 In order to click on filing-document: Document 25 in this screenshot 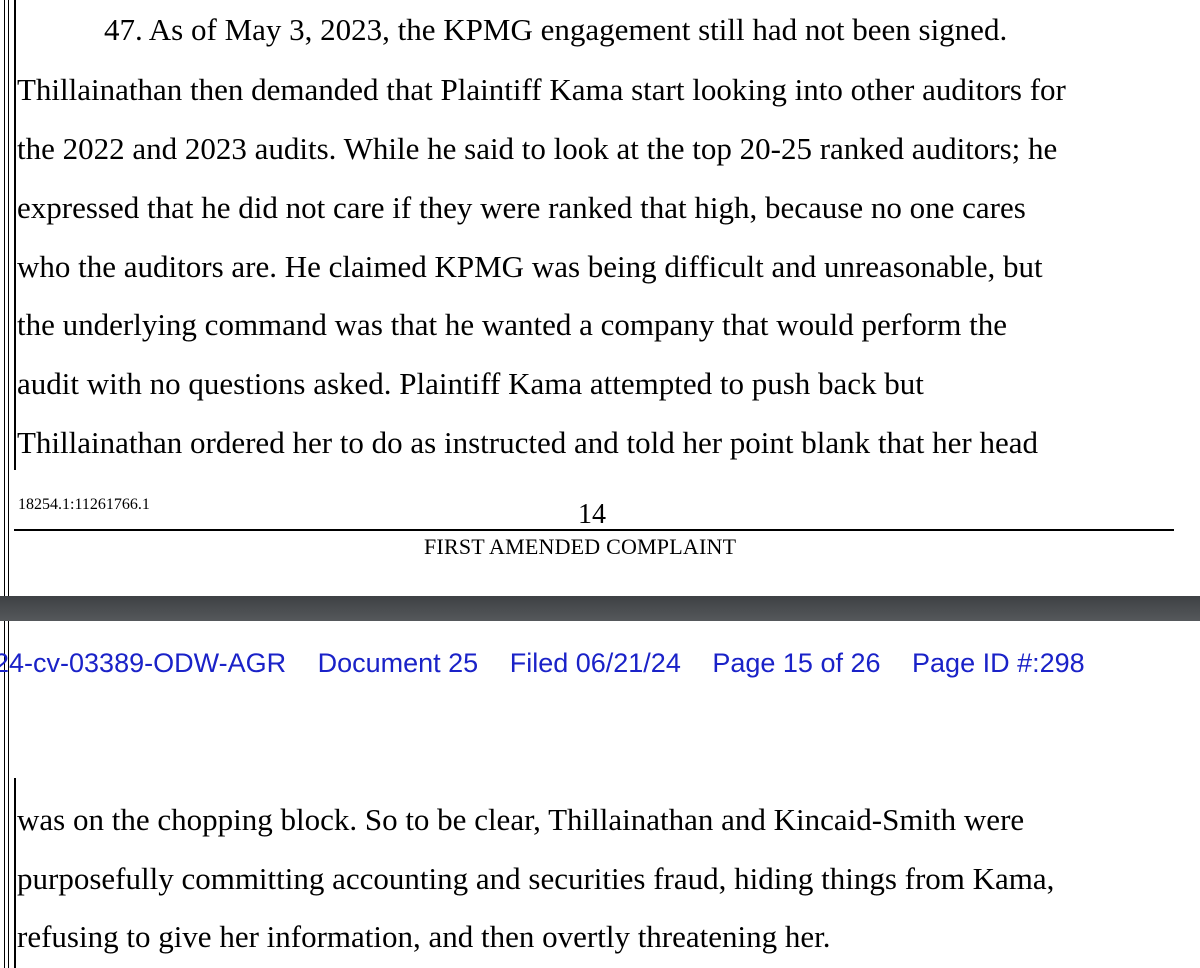, I will do `click(398, 663)`.